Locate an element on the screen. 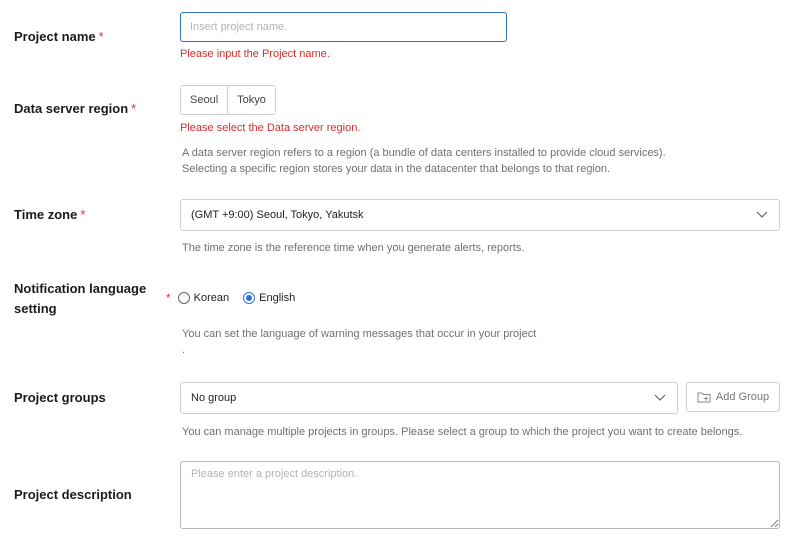 The width and height of the screenshot is (800, 543). radio-button-english is located at coordinates (249, 298).